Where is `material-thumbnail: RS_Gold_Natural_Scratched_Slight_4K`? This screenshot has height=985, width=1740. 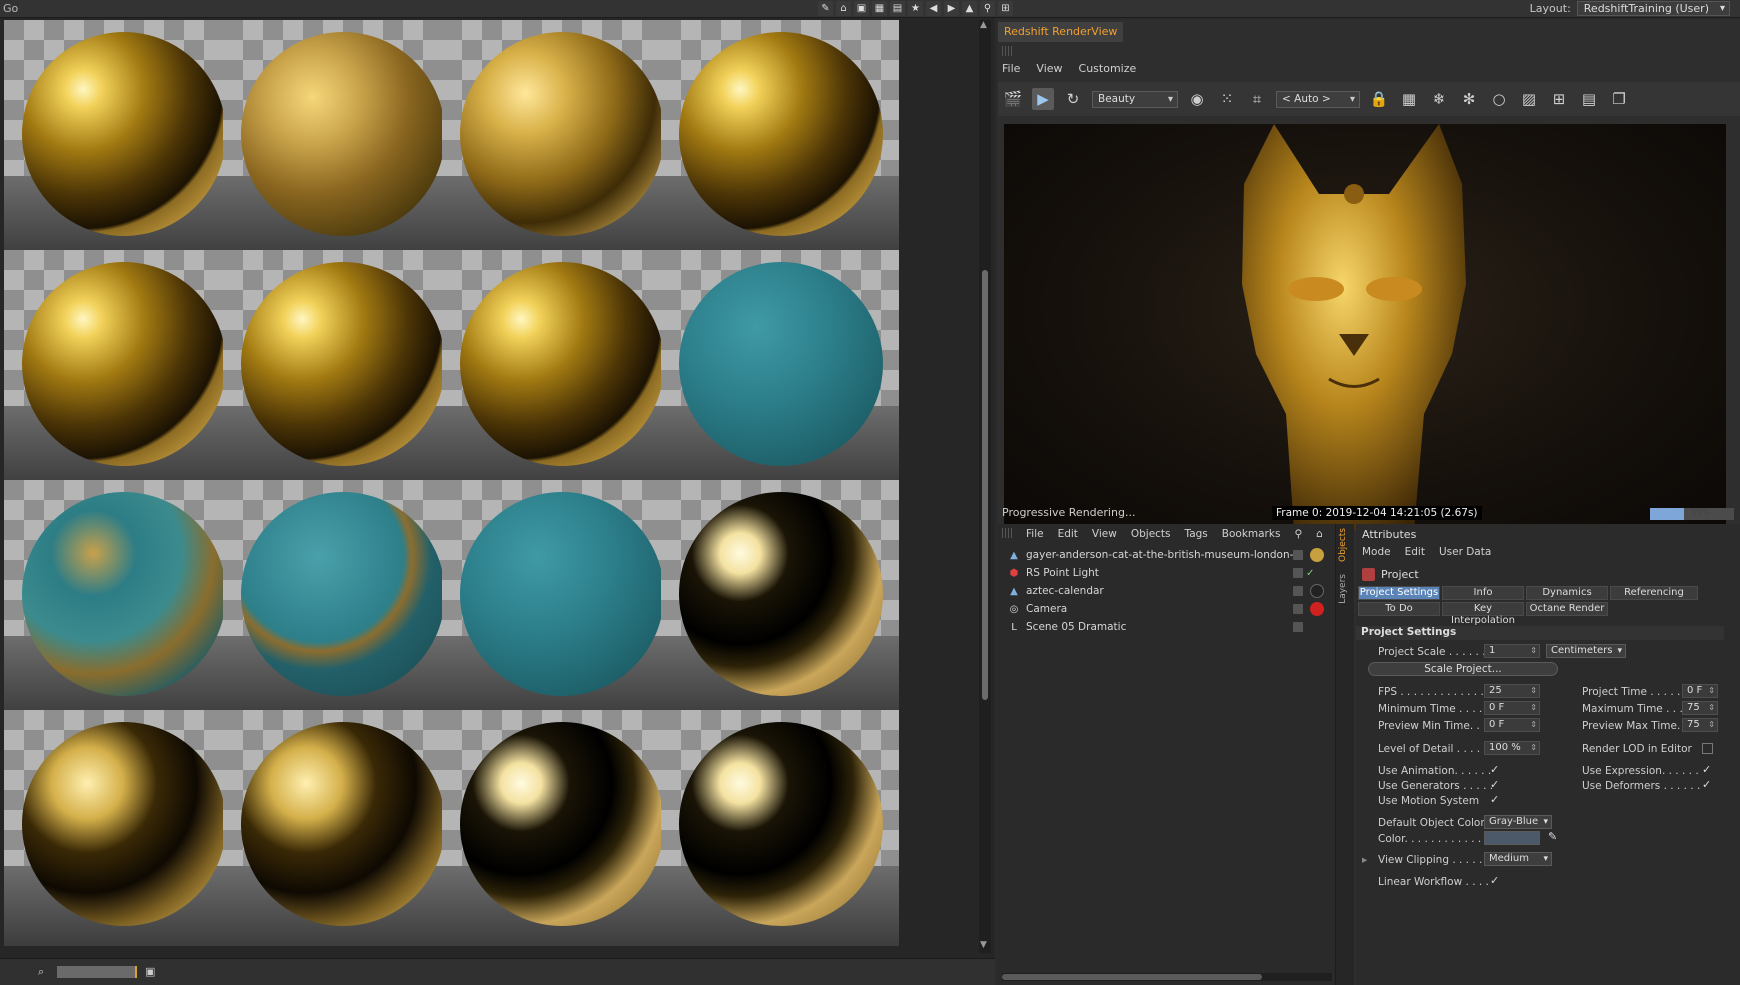 material-thumbnail: RS_Gold_Natural_Scratched_Slight_4K is located at coordinates (561, 378).